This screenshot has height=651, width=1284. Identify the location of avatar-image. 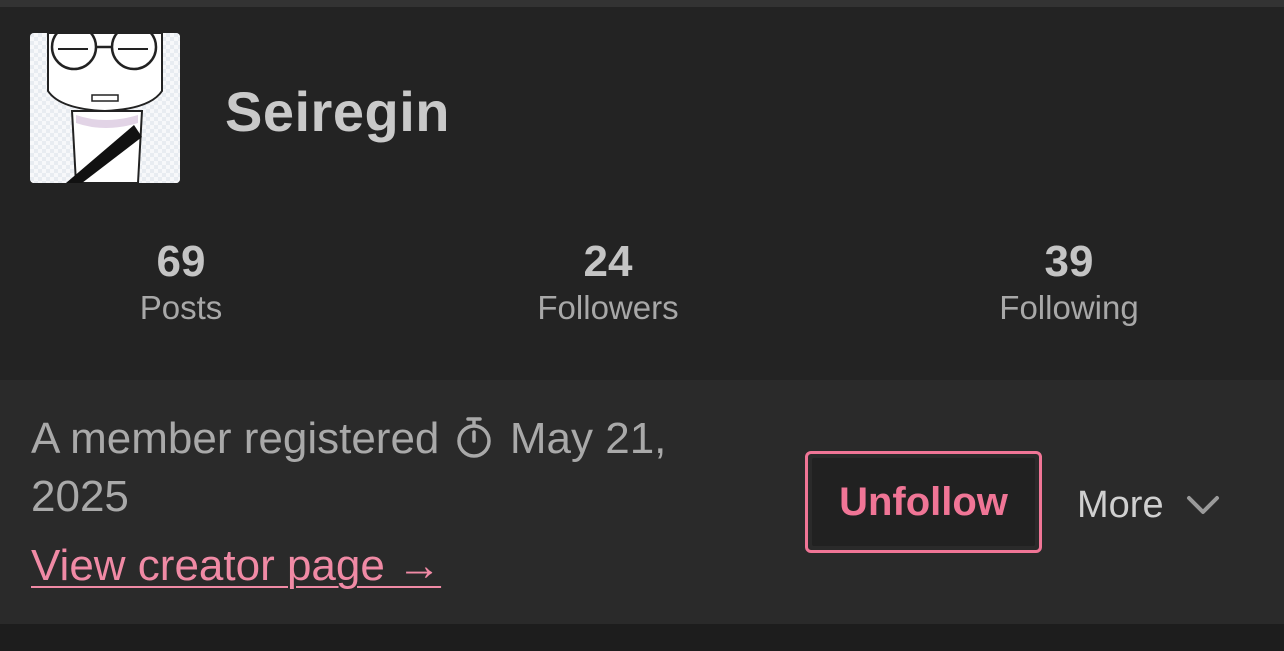
(105, 108).